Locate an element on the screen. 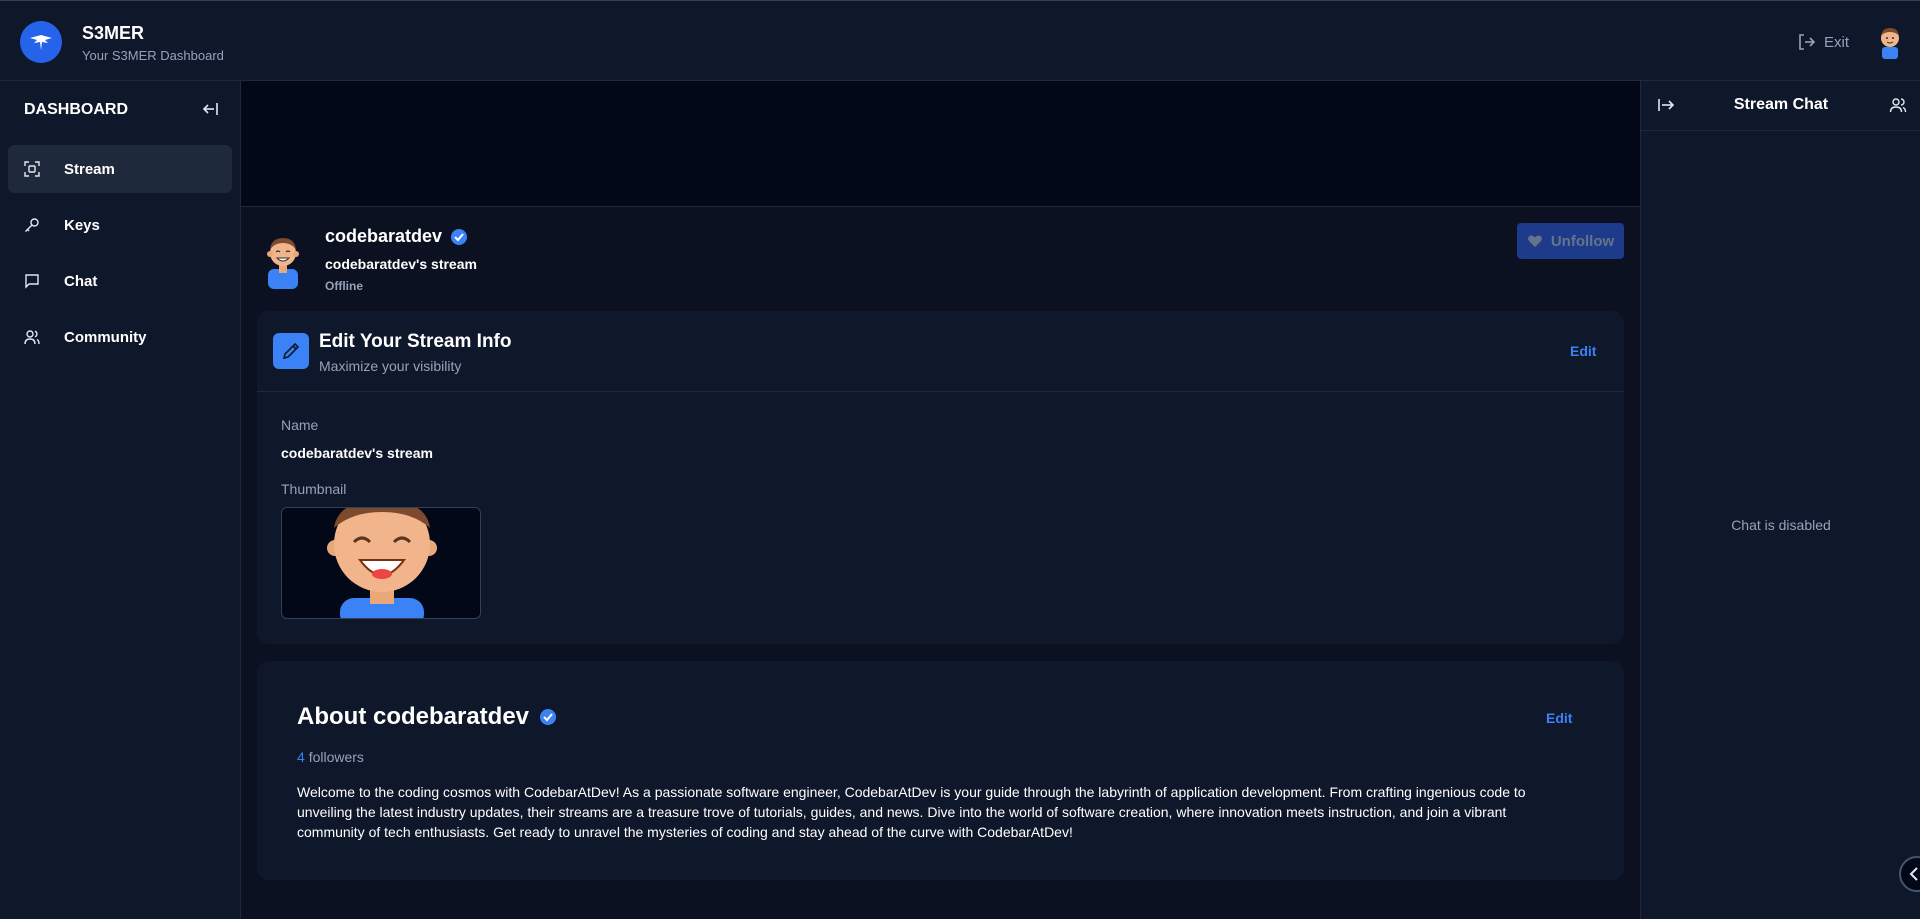 The image size is (1920, 919). about-title-text: About codebaratdev is located at coordinates (413, 716).